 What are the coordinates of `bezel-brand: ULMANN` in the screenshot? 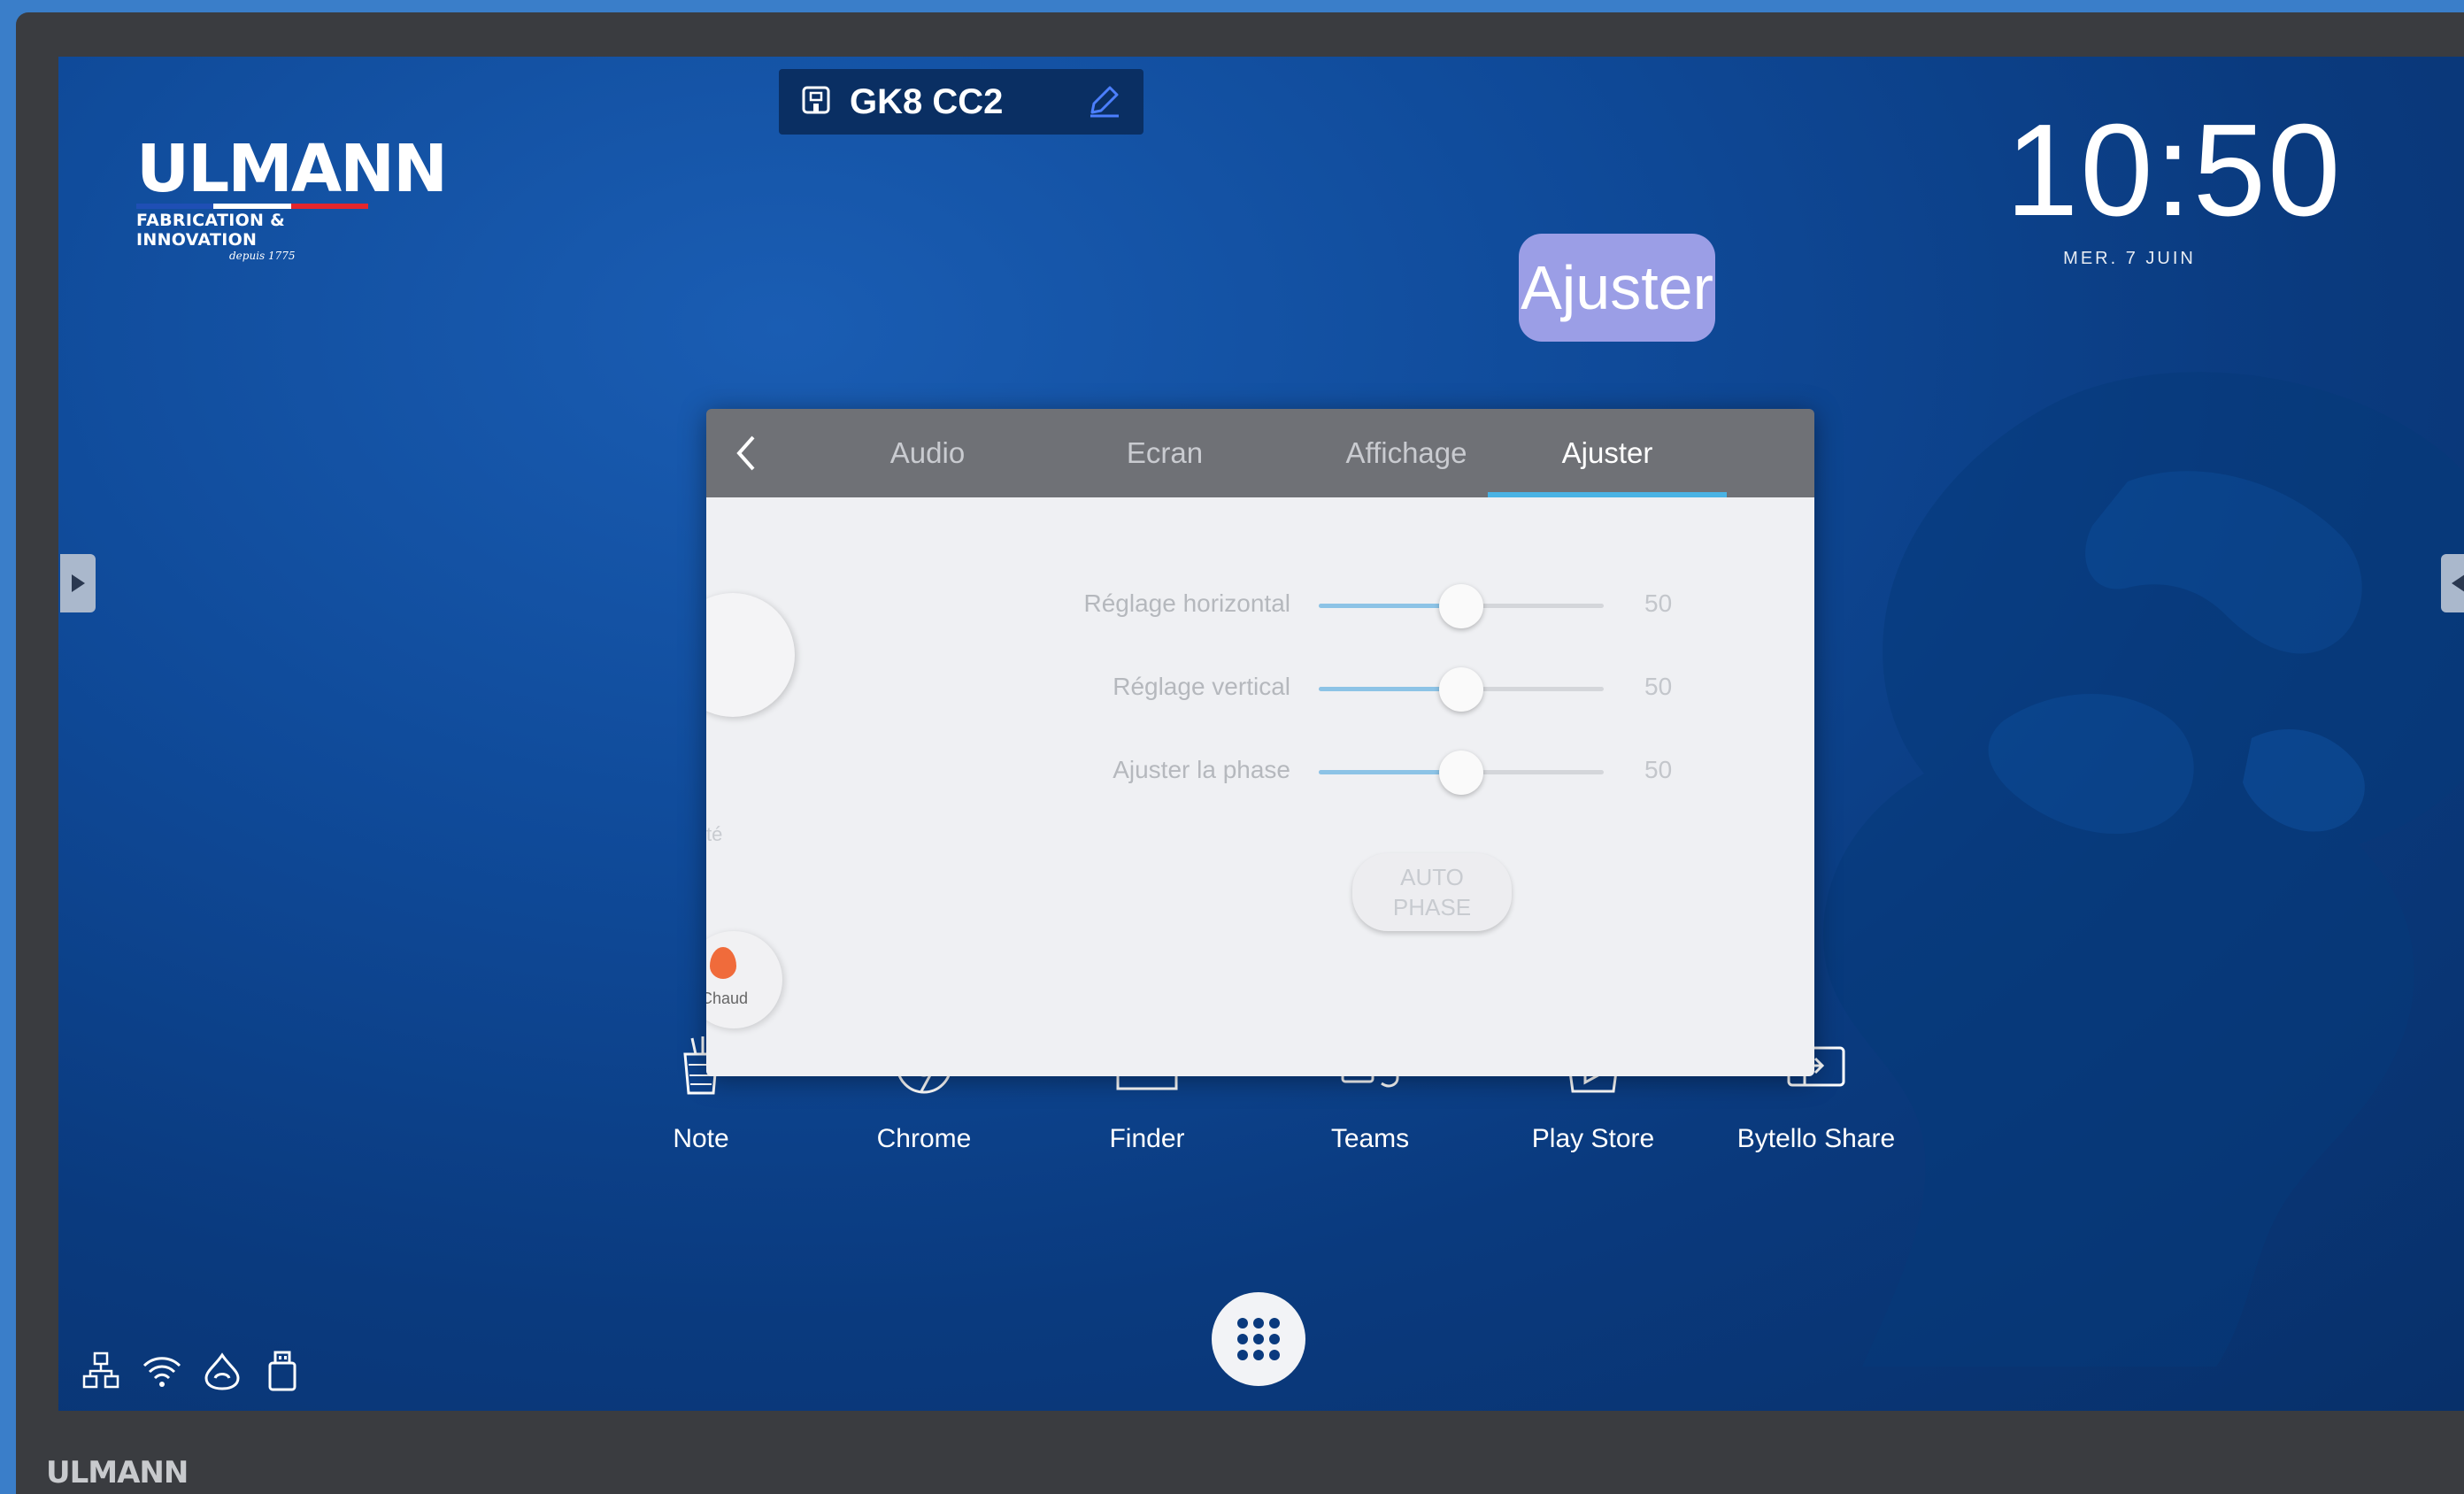 It's located at (117, 1473).